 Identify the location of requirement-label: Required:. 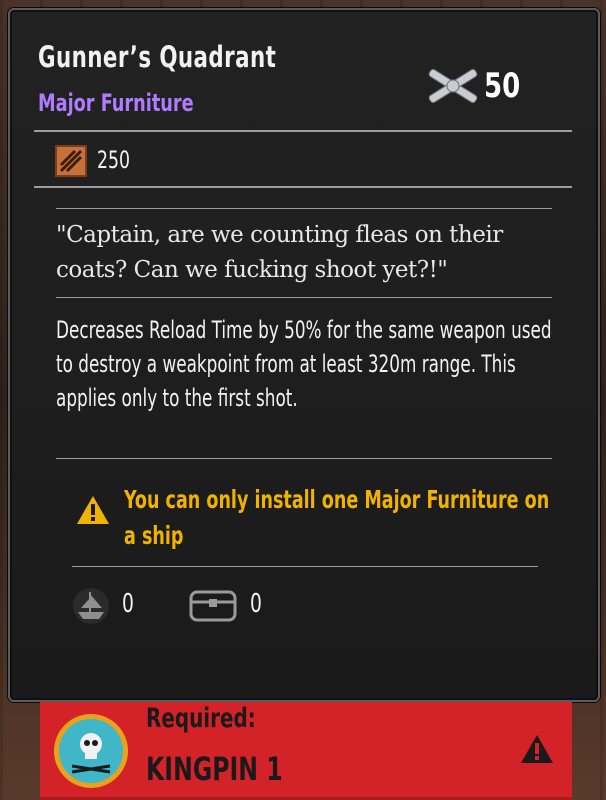
(201, 718).